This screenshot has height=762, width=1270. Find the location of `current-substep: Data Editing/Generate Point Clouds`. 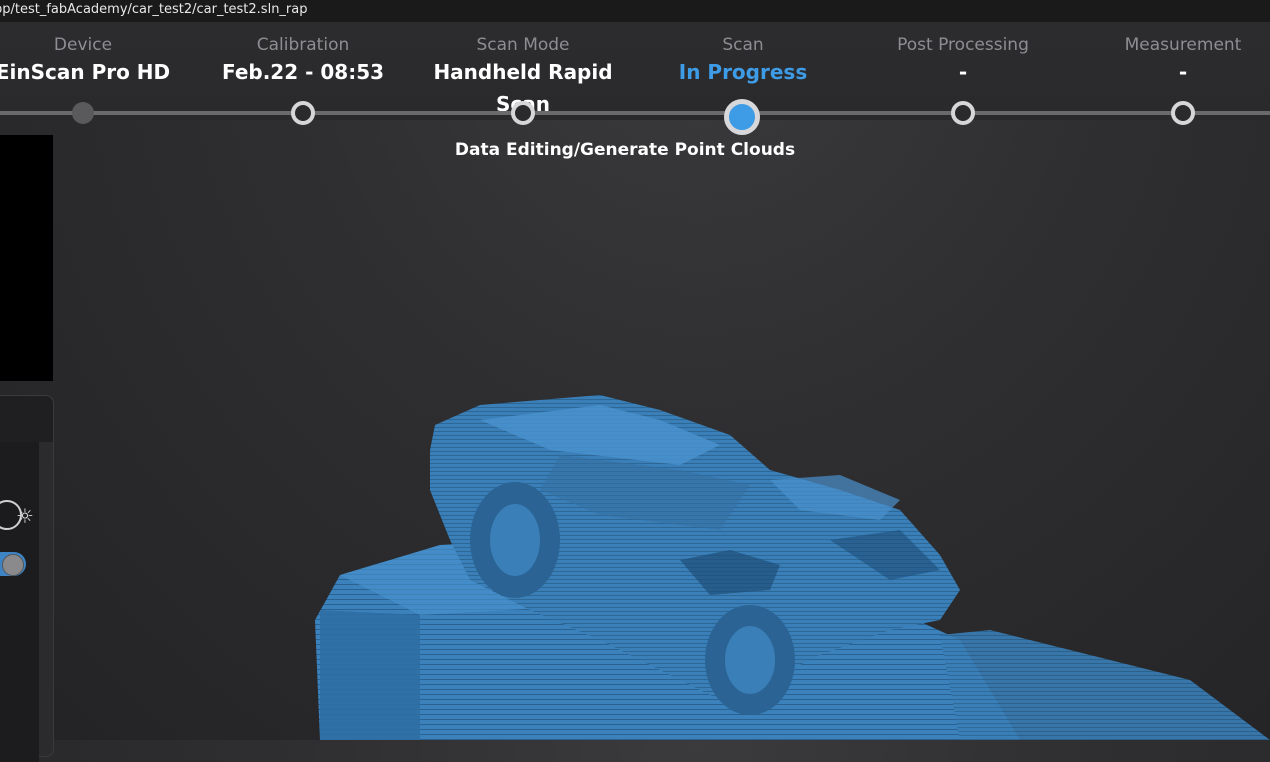

current-substep: Data Editing/Generate Point Clouds is located at coordinates (625, 150).